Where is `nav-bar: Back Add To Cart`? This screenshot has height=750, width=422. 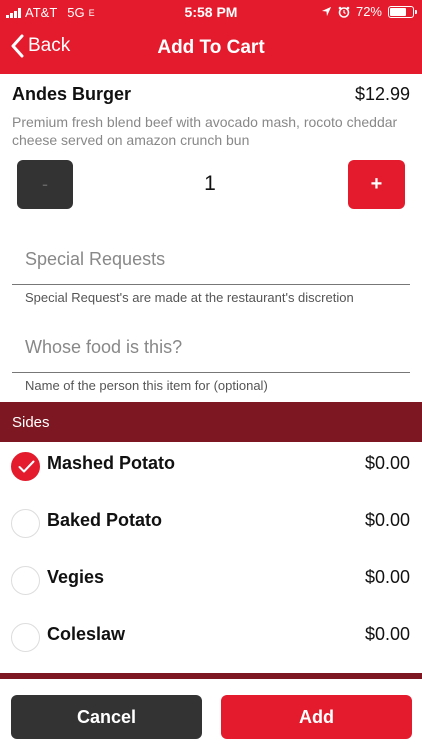 nav-bar: Back Add To Cart is located at coordinates (211, 49).